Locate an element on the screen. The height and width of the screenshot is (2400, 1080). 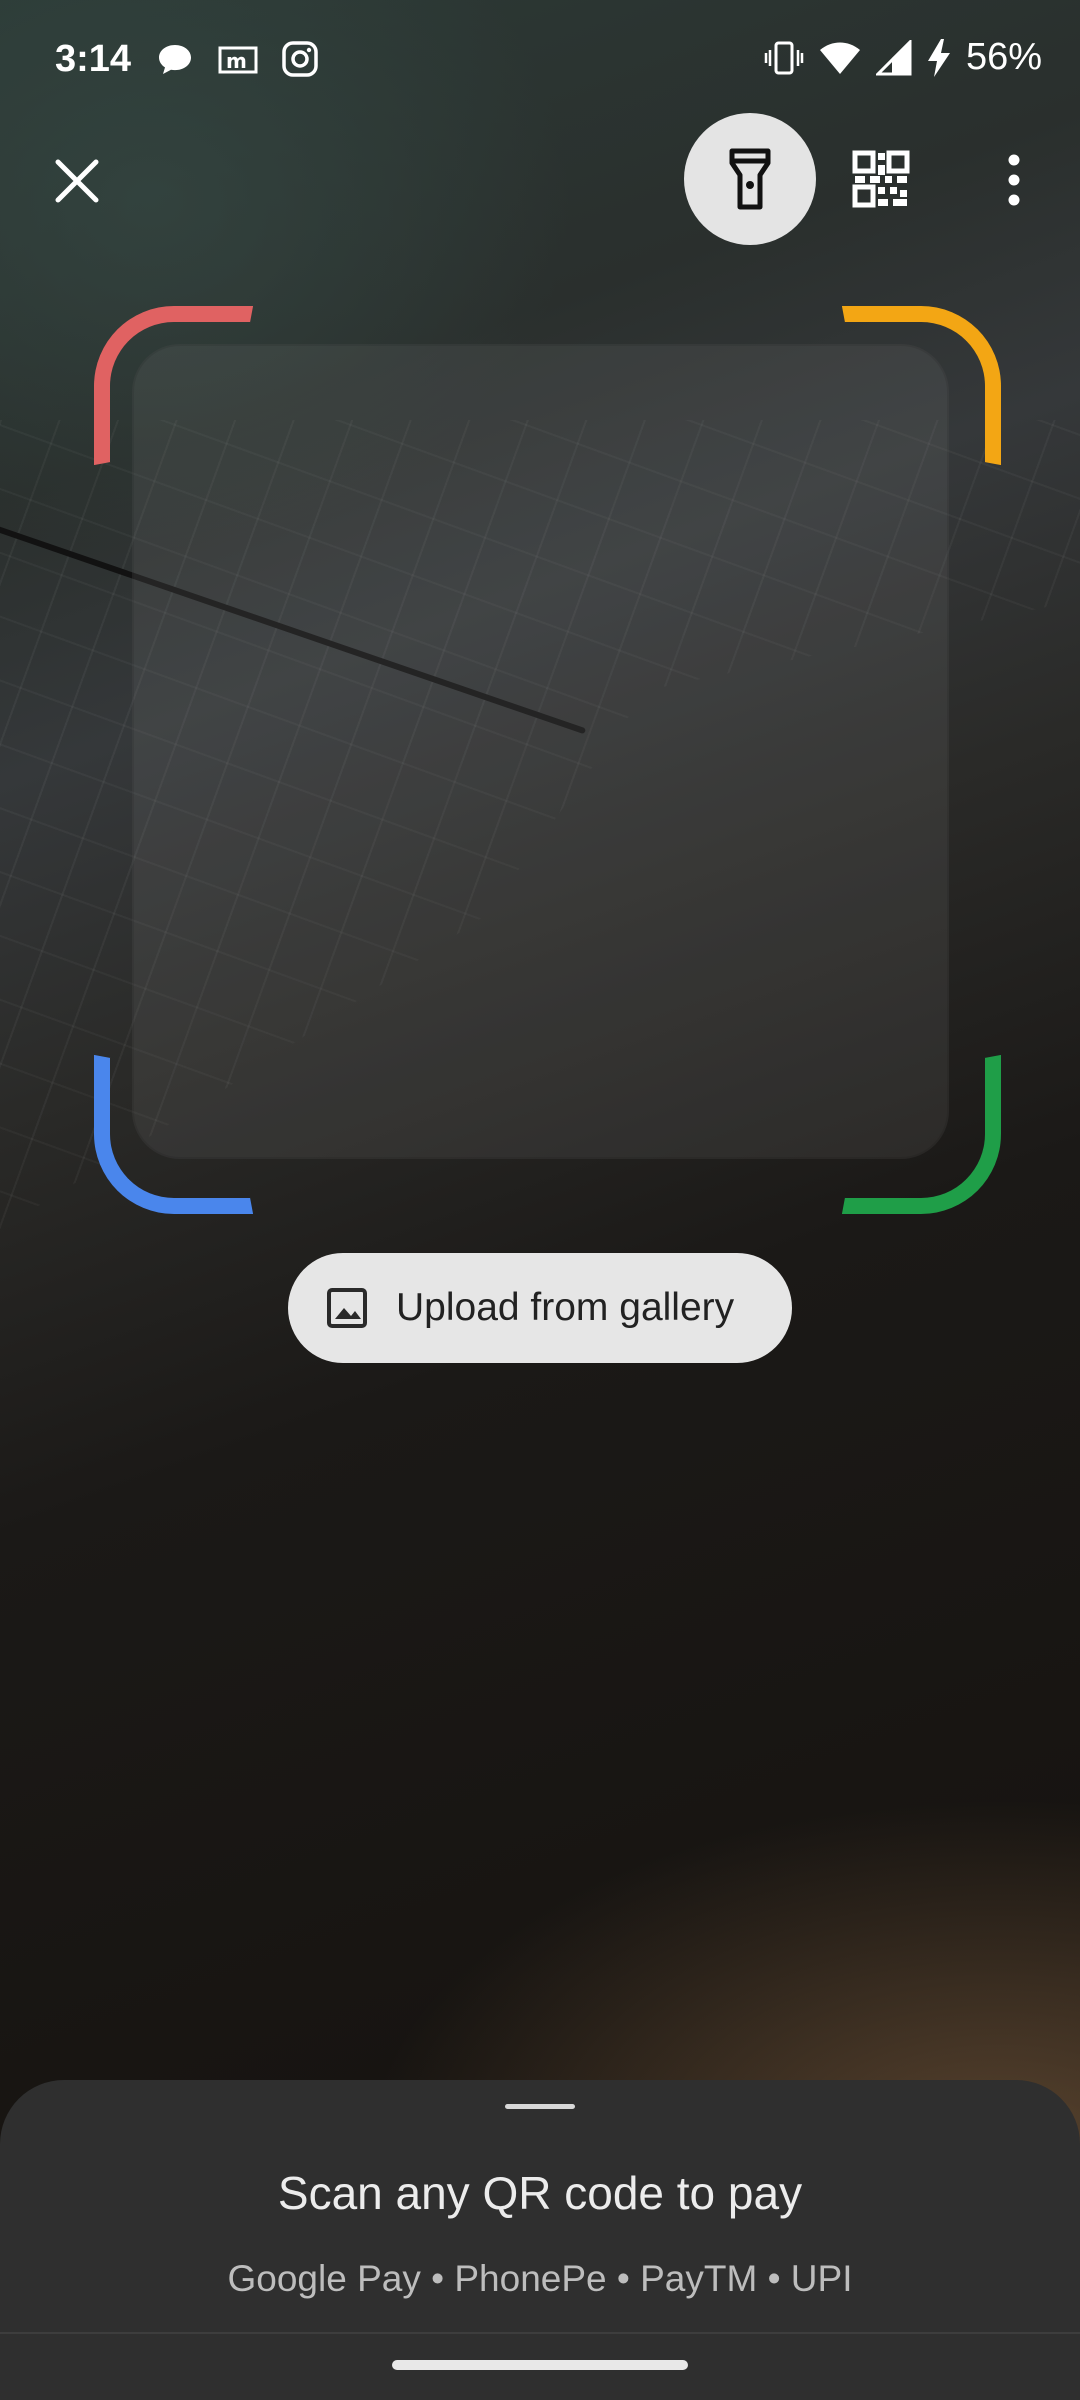
status-bar: 3:14 m 56% is located at coordinates (540, 60).